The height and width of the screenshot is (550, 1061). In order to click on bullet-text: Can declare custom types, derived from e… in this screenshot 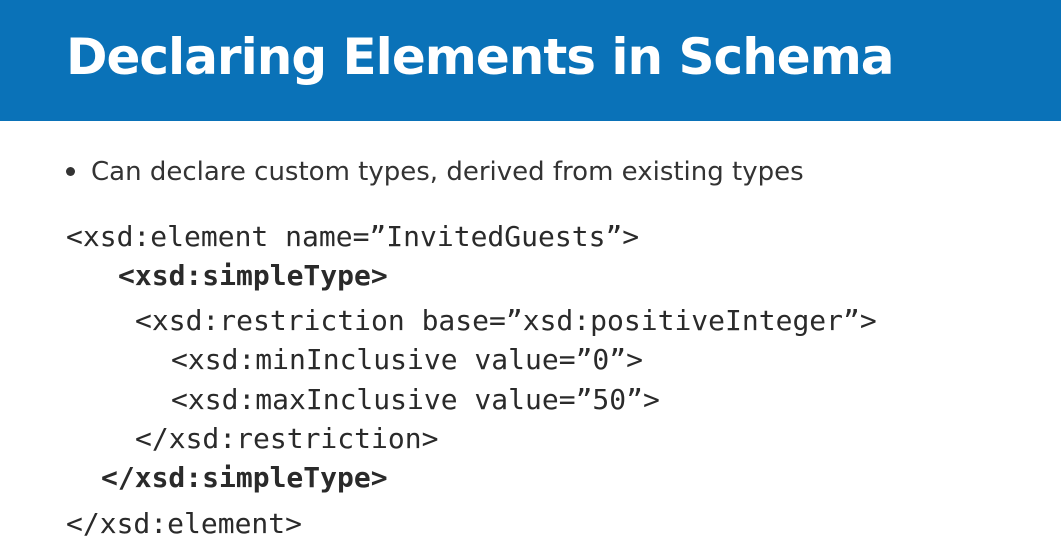, I will do `click(447, 172)`.